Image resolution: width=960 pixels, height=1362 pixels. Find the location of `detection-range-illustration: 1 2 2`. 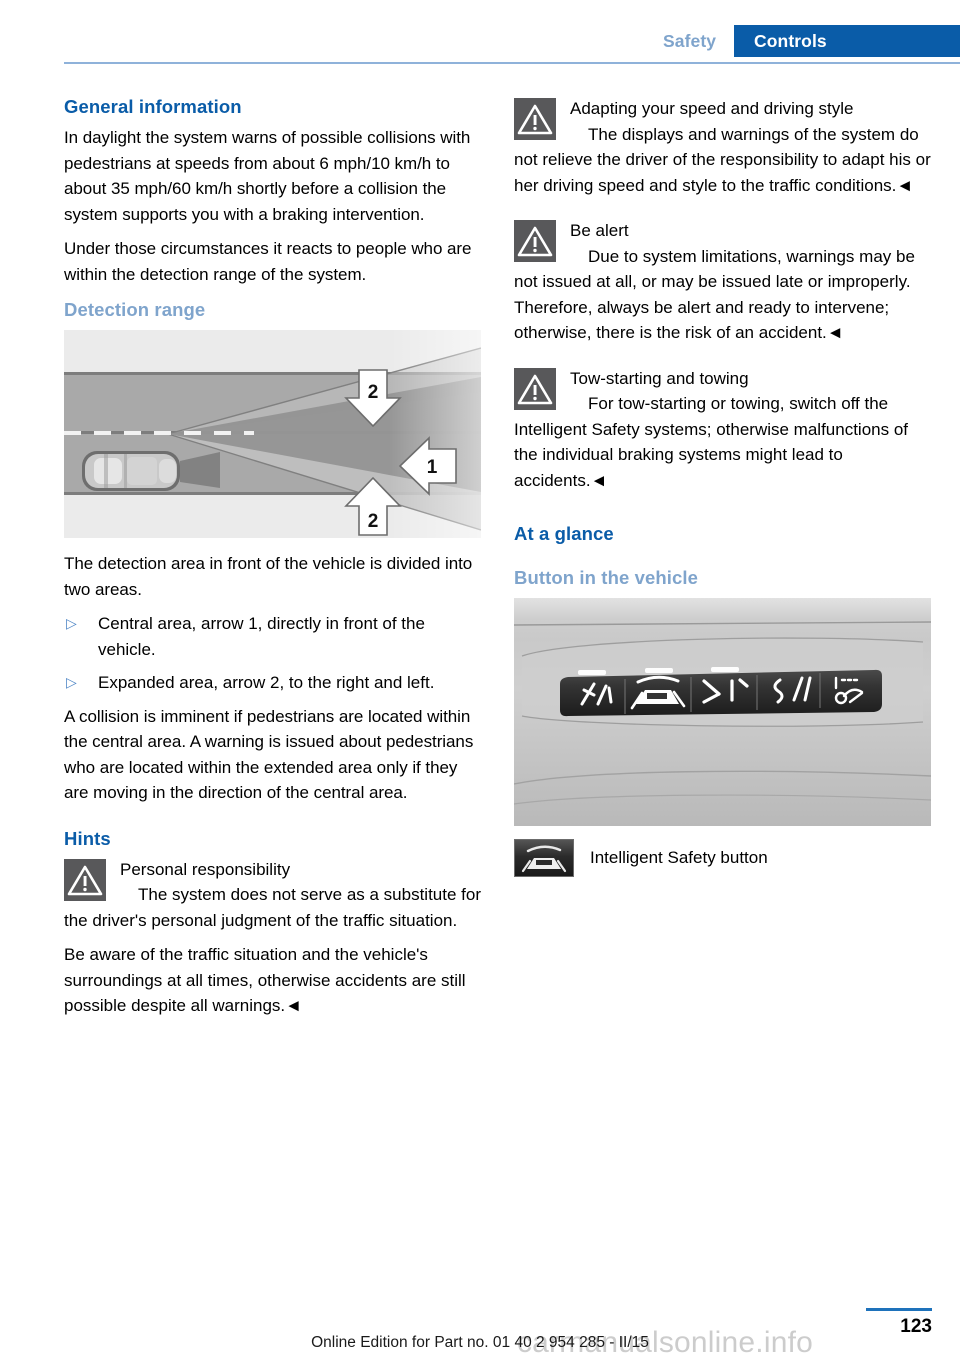

detection-range-illustration: 1 2 2 is located at coordinates (272, 434).